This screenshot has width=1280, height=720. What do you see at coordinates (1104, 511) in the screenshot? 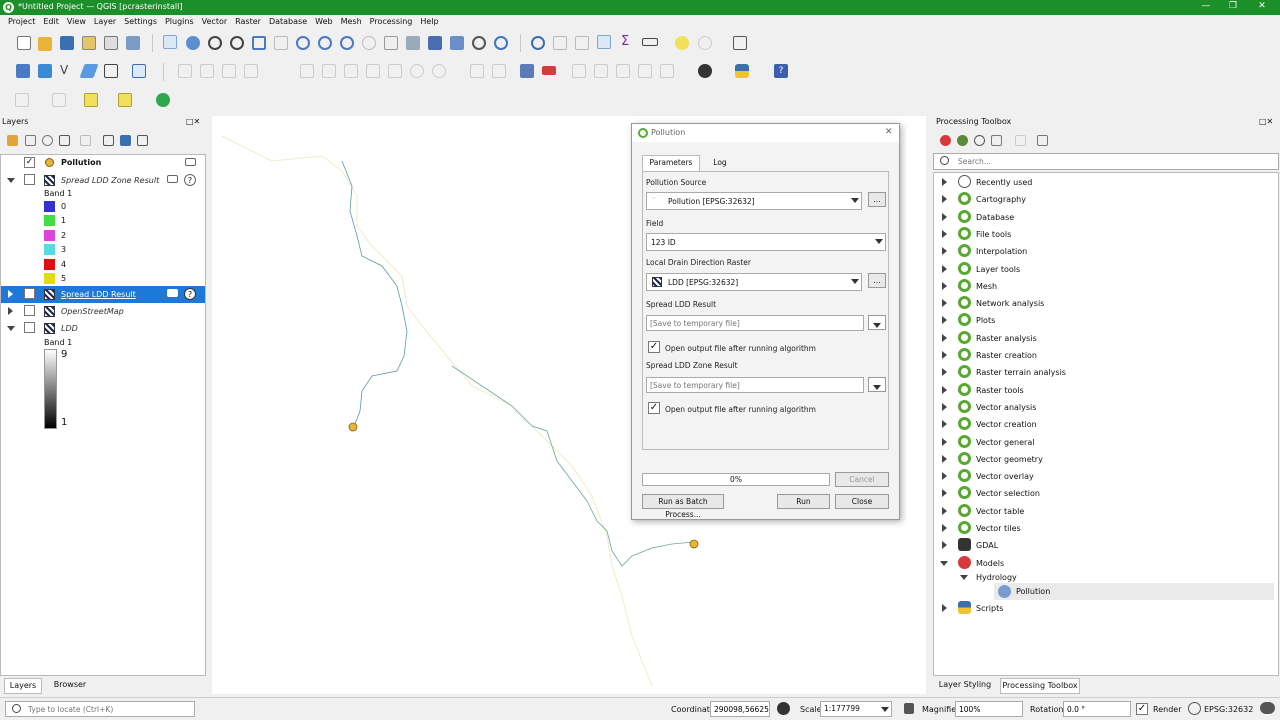
I see `toolbox-group: Vector table` at bounding box center [1104, 511].